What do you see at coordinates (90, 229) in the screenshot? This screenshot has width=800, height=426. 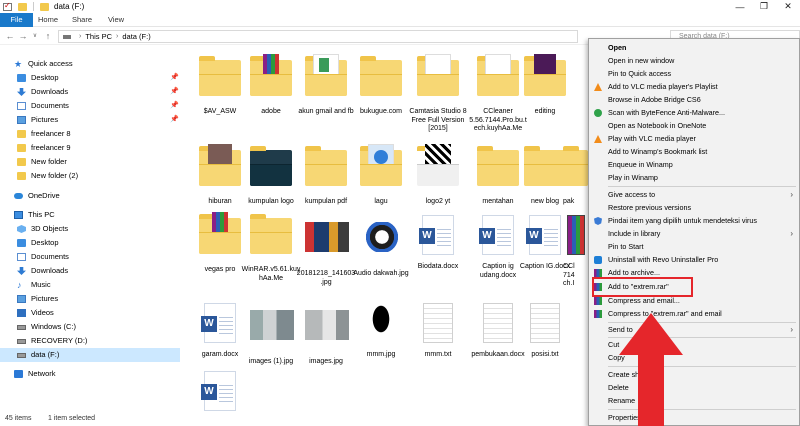 I see `nav-item-3d-objects: 3D Objects` at bounding box center [90, 229].